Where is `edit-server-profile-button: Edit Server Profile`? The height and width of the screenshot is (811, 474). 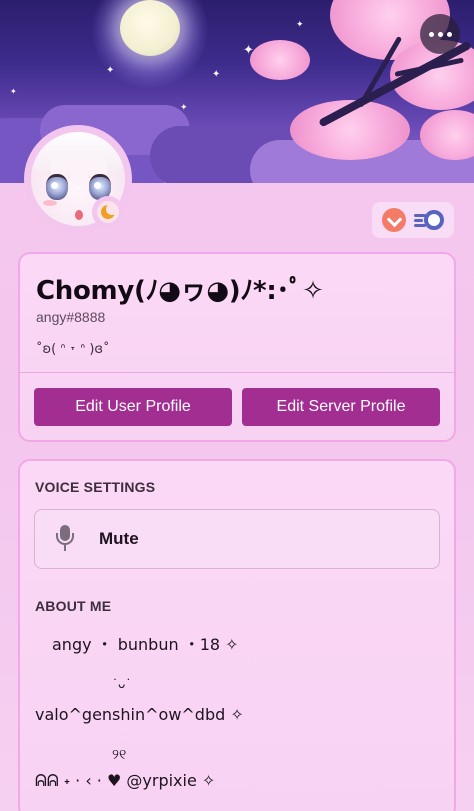
edit-server-profile-button: Edit Server Profile is located at coordinates (341, 407).